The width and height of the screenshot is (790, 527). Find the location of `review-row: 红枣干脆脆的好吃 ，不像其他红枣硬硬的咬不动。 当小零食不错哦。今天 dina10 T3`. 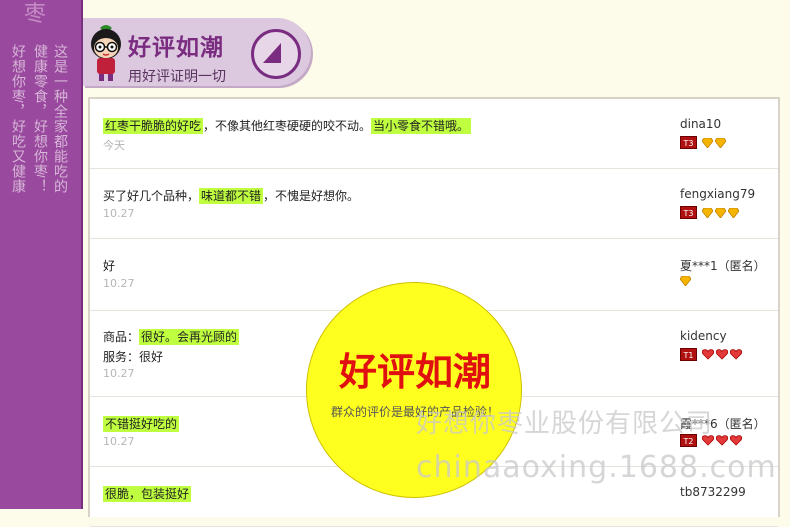

review-row: 红枣干脆脆的好吃 ，不像其他红枣硬硬的咬不动。 当小零食不错哦。今天 dina10 T3 is located at coordinates (434, 134).